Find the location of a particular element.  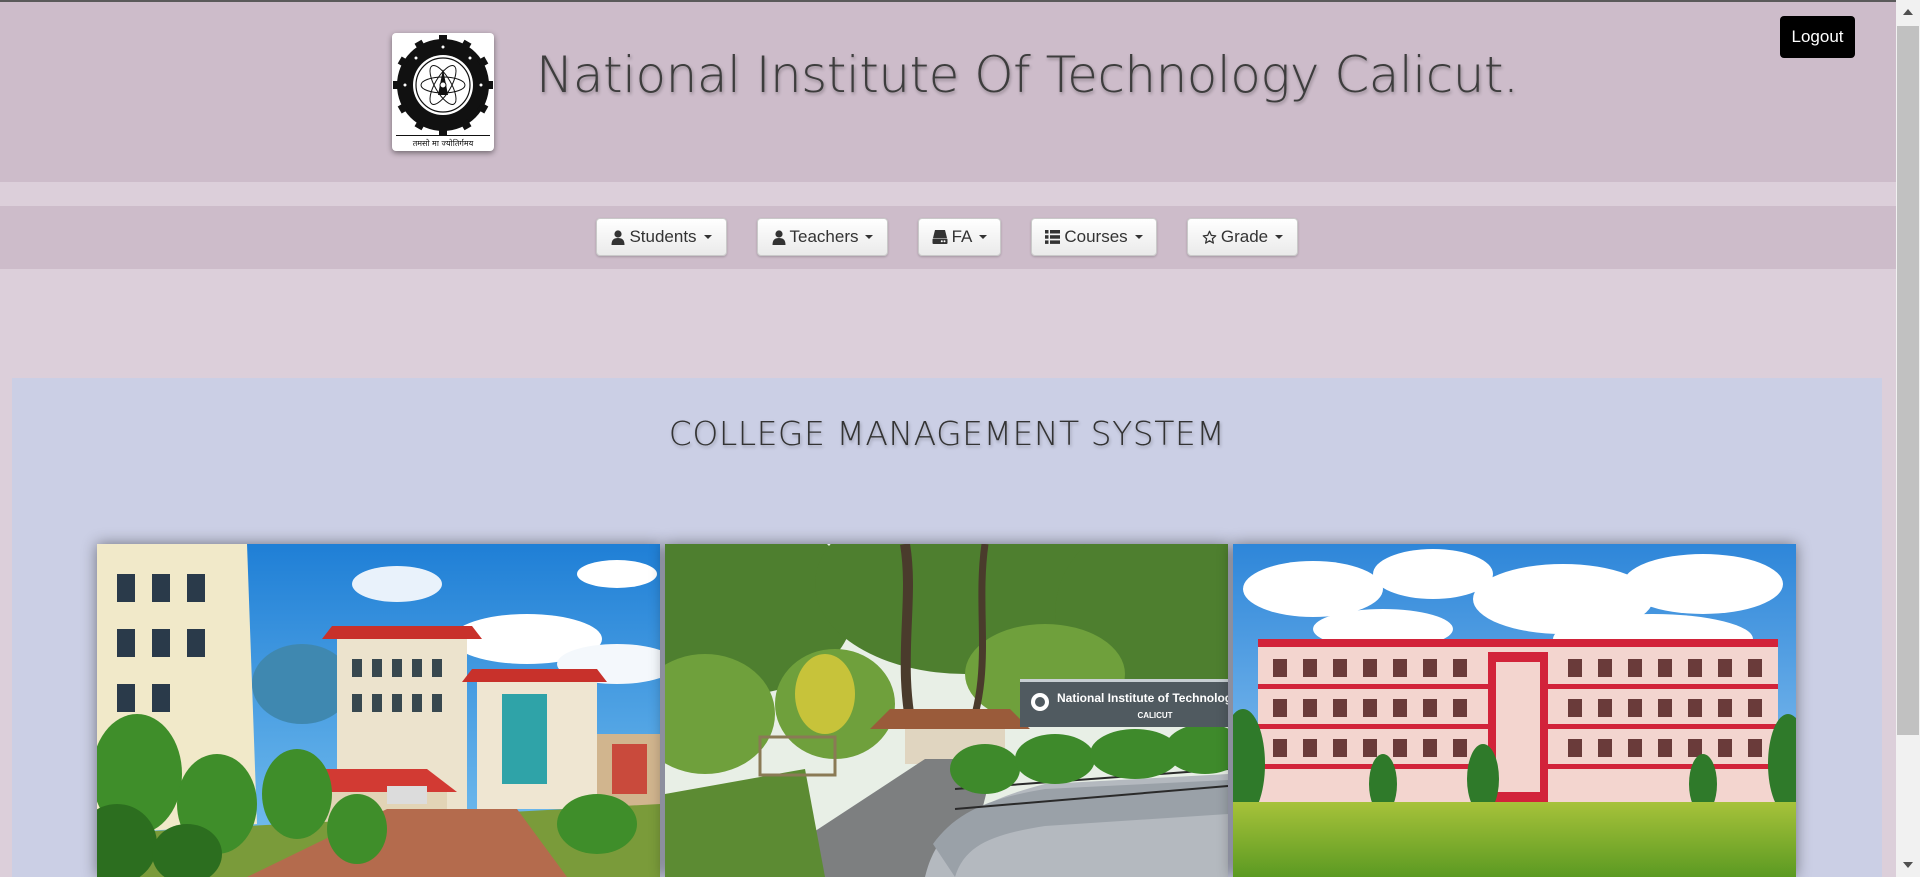

fa-dropdown: FA is located at coordinates (959, 237).